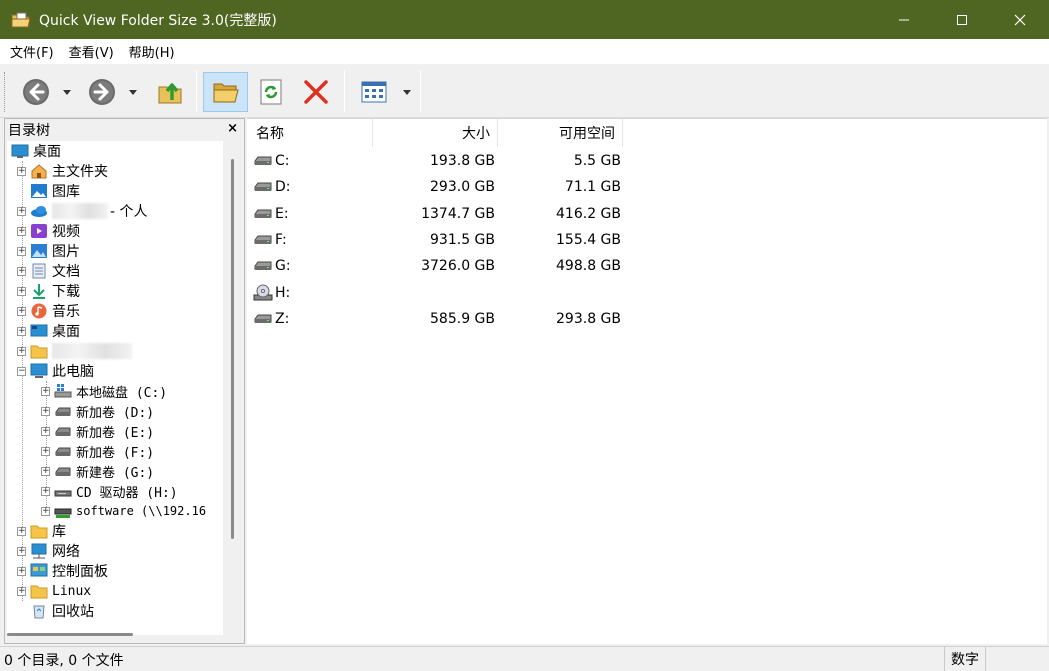 The width and height of the screenshot is (1049, 671). Describe the element at coordinates (271, 92) in the screenshot. I see `refresh-button` at that location.